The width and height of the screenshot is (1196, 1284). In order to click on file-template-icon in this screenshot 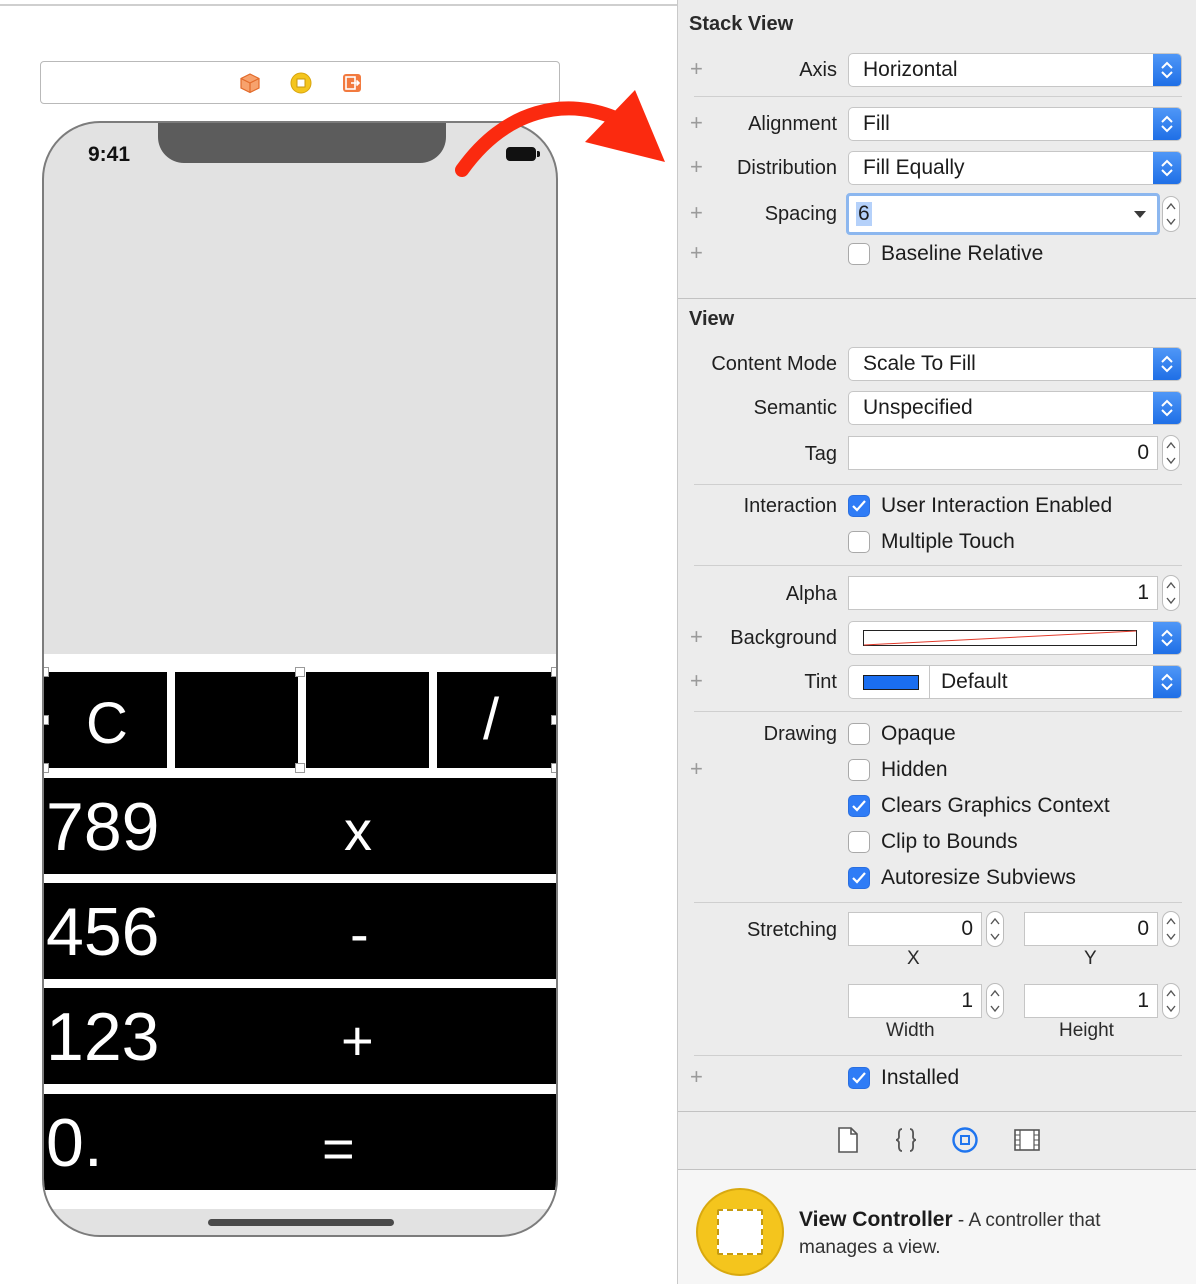, I will do `click(848, 1140)`.